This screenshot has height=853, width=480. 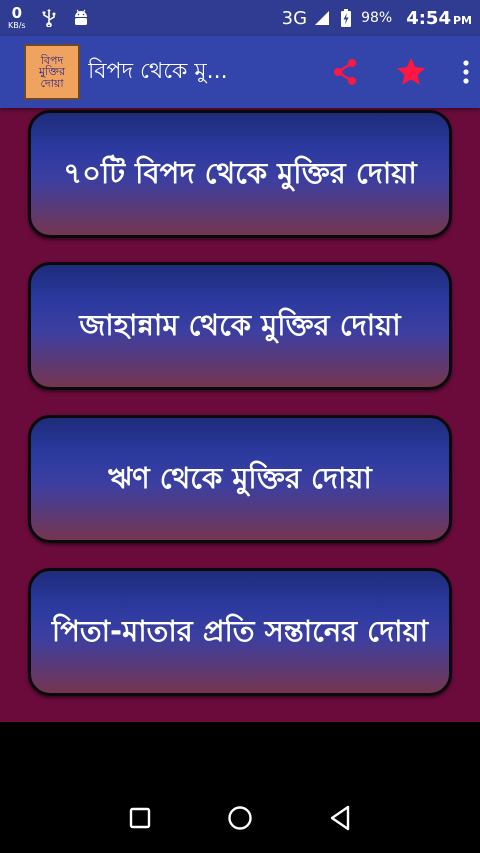 I want to click on menu-item-debt-dua: ঋণ থেকে মুক্তির দোয়া, so click(x=240, y=479).